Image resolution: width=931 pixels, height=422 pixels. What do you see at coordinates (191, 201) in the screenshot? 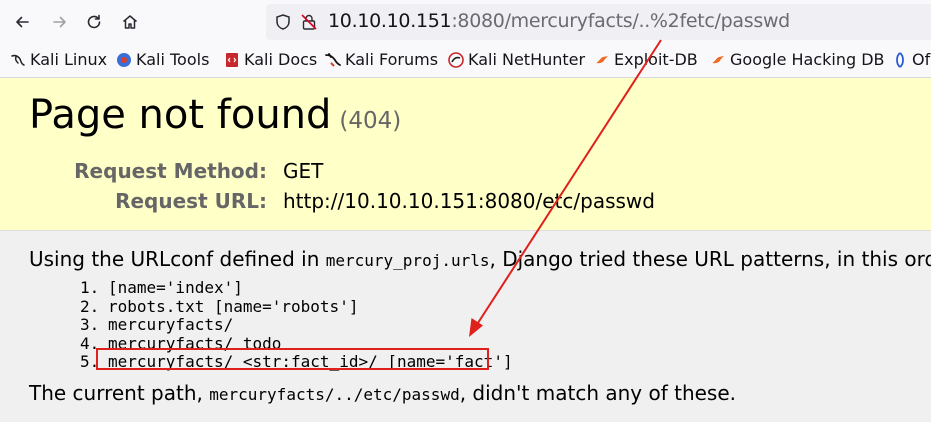
I see `request-url-label: Request URL:` at bounding box center [191, 201].